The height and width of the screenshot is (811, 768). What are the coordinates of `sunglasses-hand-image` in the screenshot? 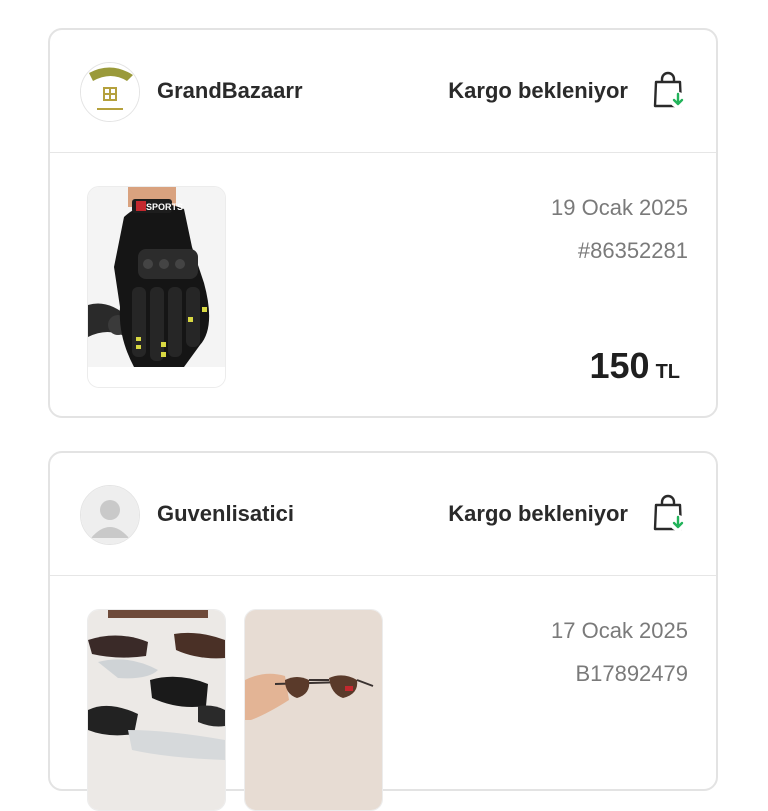 It's located at (313, 710).